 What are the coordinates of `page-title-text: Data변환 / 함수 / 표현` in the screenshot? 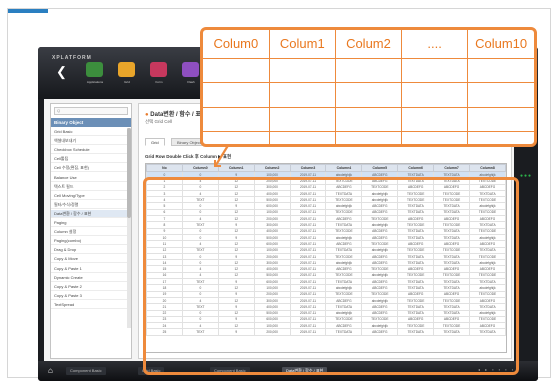 It's located at (178, 115).